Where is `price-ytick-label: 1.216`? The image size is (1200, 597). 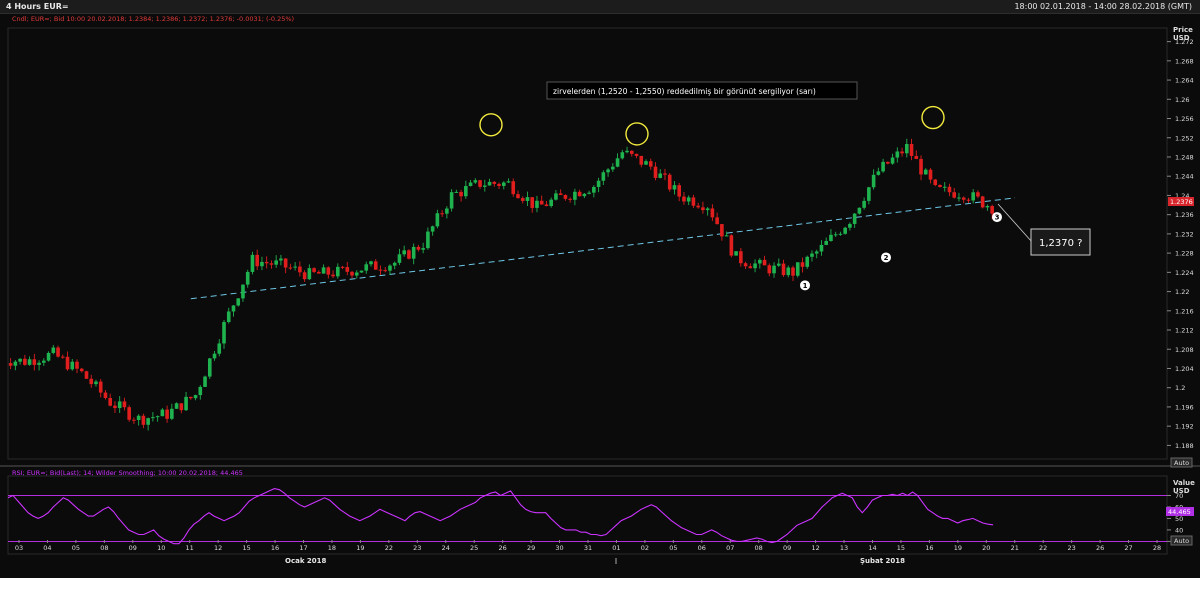 price-ytick-label: 1.216 is located at coordinates (1184, 311).